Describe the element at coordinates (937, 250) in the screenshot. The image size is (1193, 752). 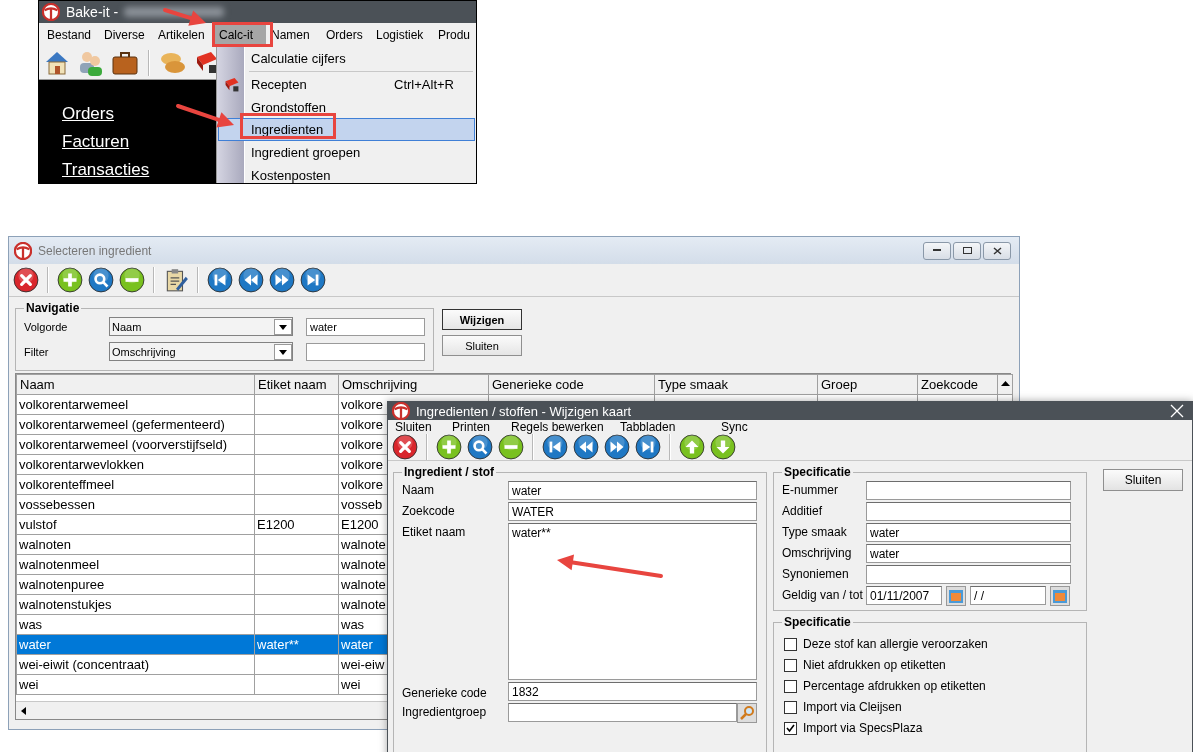
I see `minimize-button` at that location.